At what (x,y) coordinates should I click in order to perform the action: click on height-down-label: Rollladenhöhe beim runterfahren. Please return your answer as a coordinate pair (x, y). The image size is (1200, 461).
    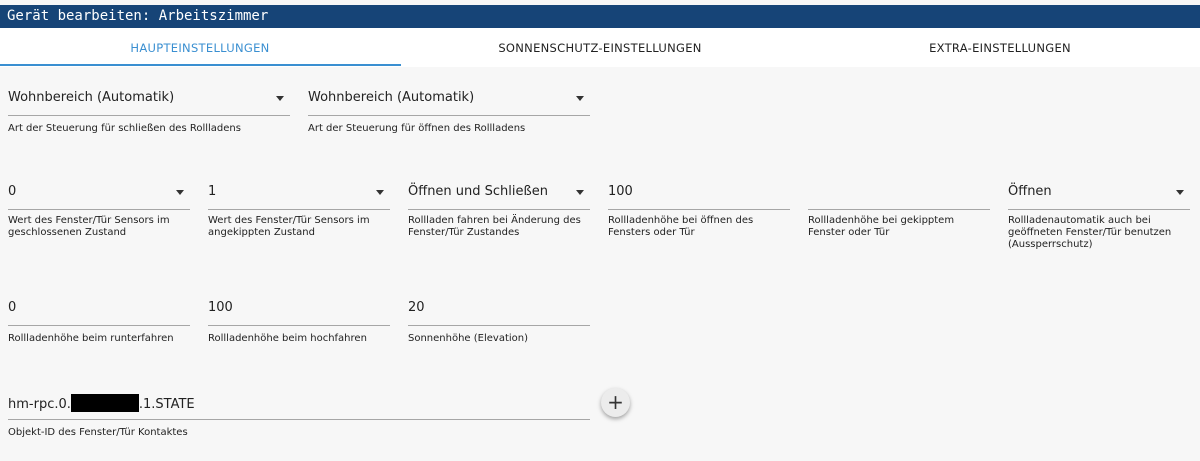
    Looking at the image, I should click on (91, 338).